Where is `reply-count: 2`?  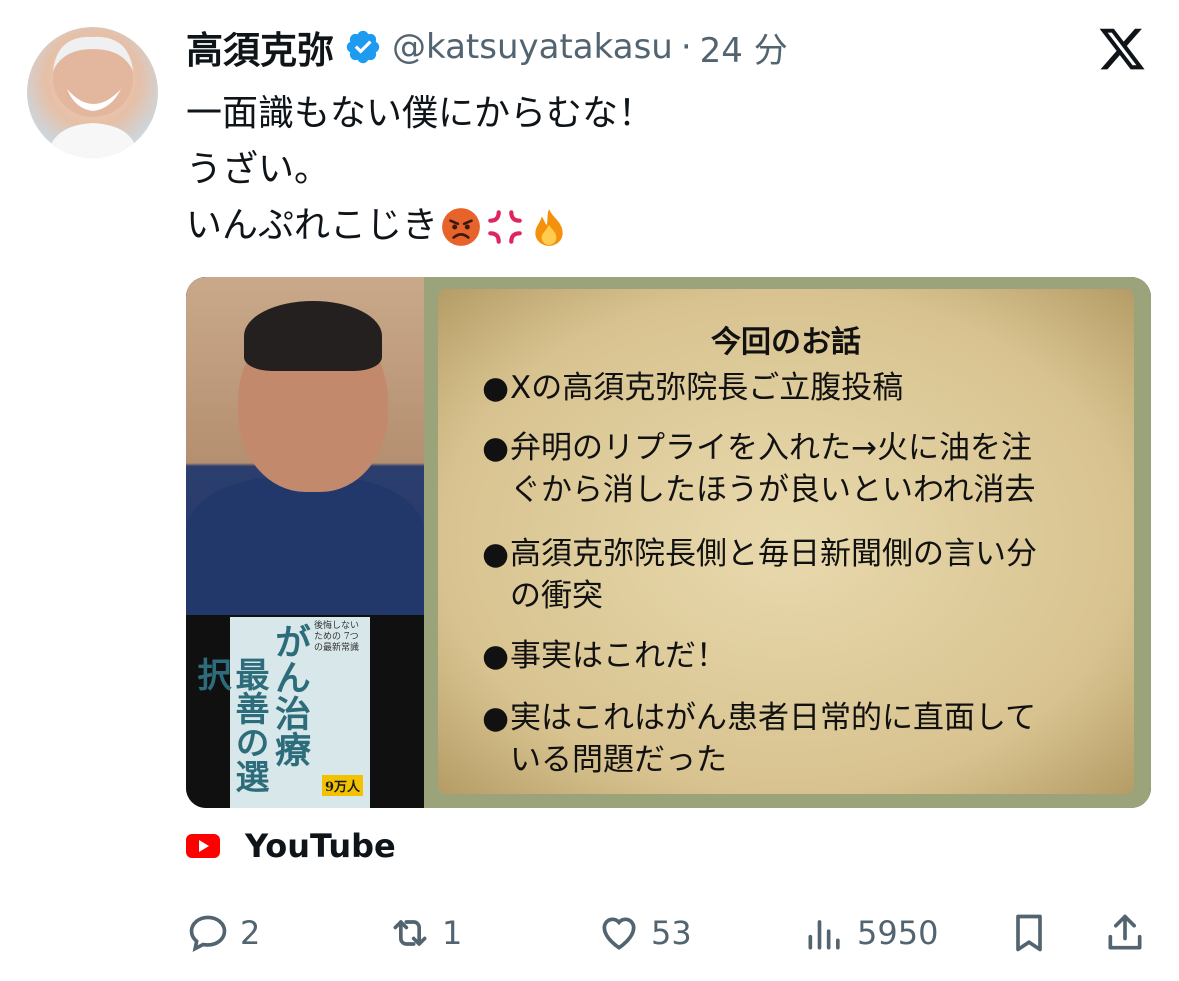 reply-count: 2 is located at coordinates (250, 933).